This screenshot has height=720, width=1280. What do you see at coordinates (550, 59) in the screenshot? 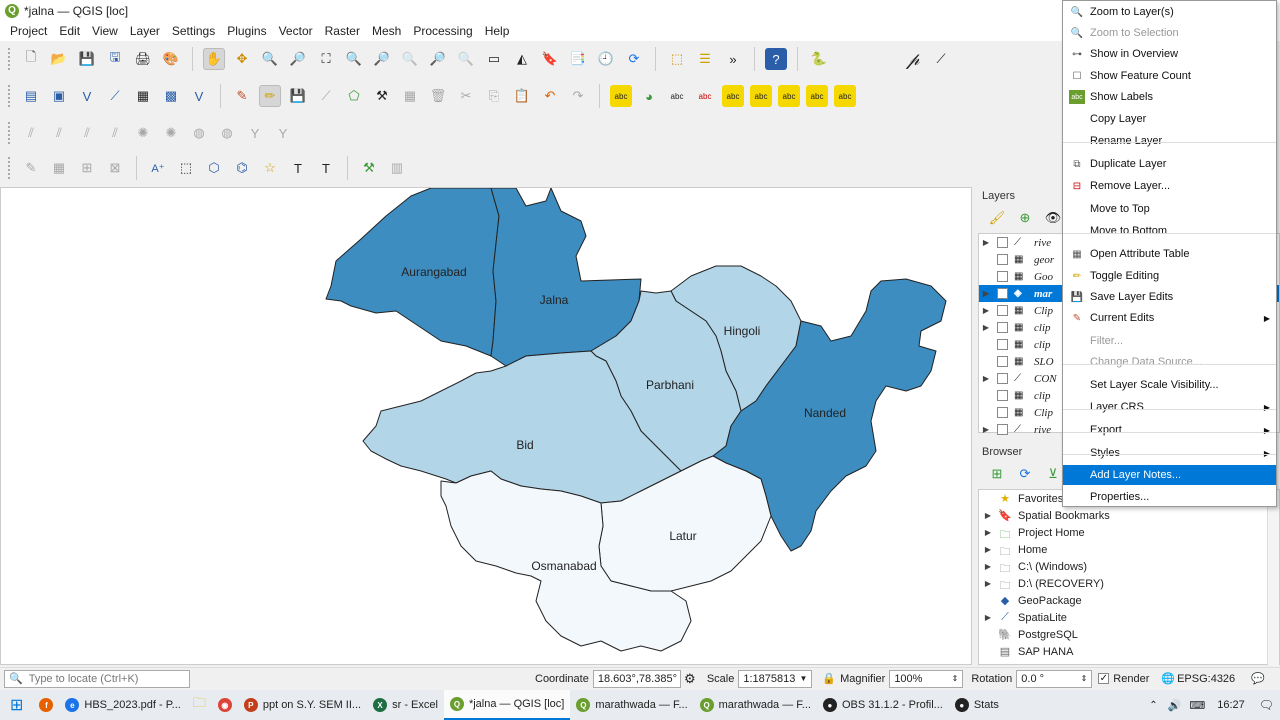
I see `new-bookmark-icon: 🔖` at bounding box center [550, 59].